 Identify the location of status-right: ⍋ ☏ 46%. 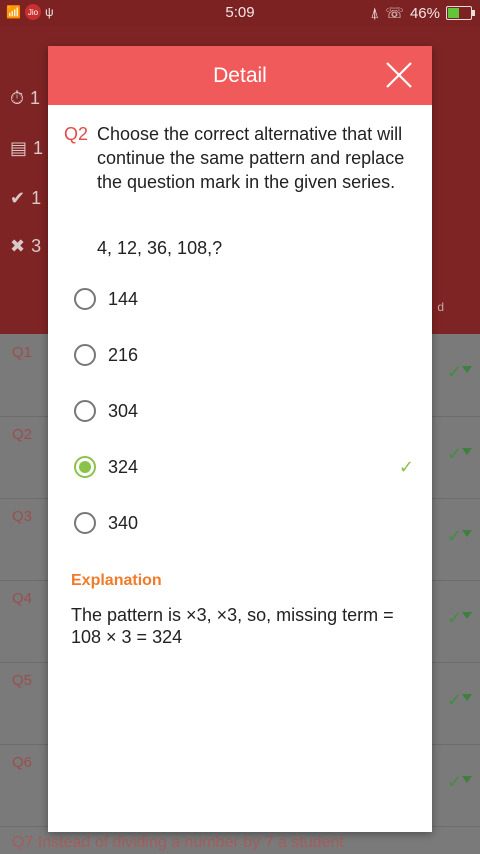
(422, 13).